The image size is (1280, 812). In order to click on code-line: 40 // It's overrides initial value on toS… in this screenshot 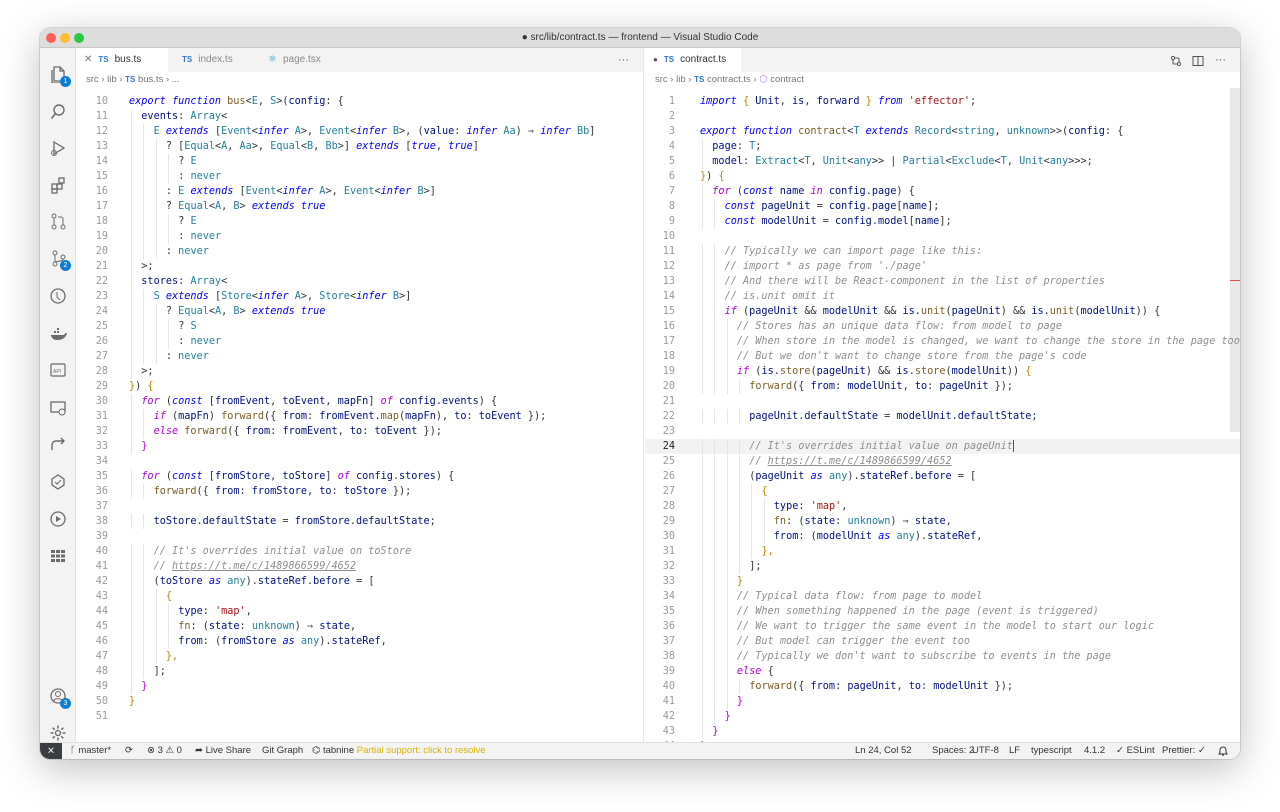, I will do `click(359, 551)`.